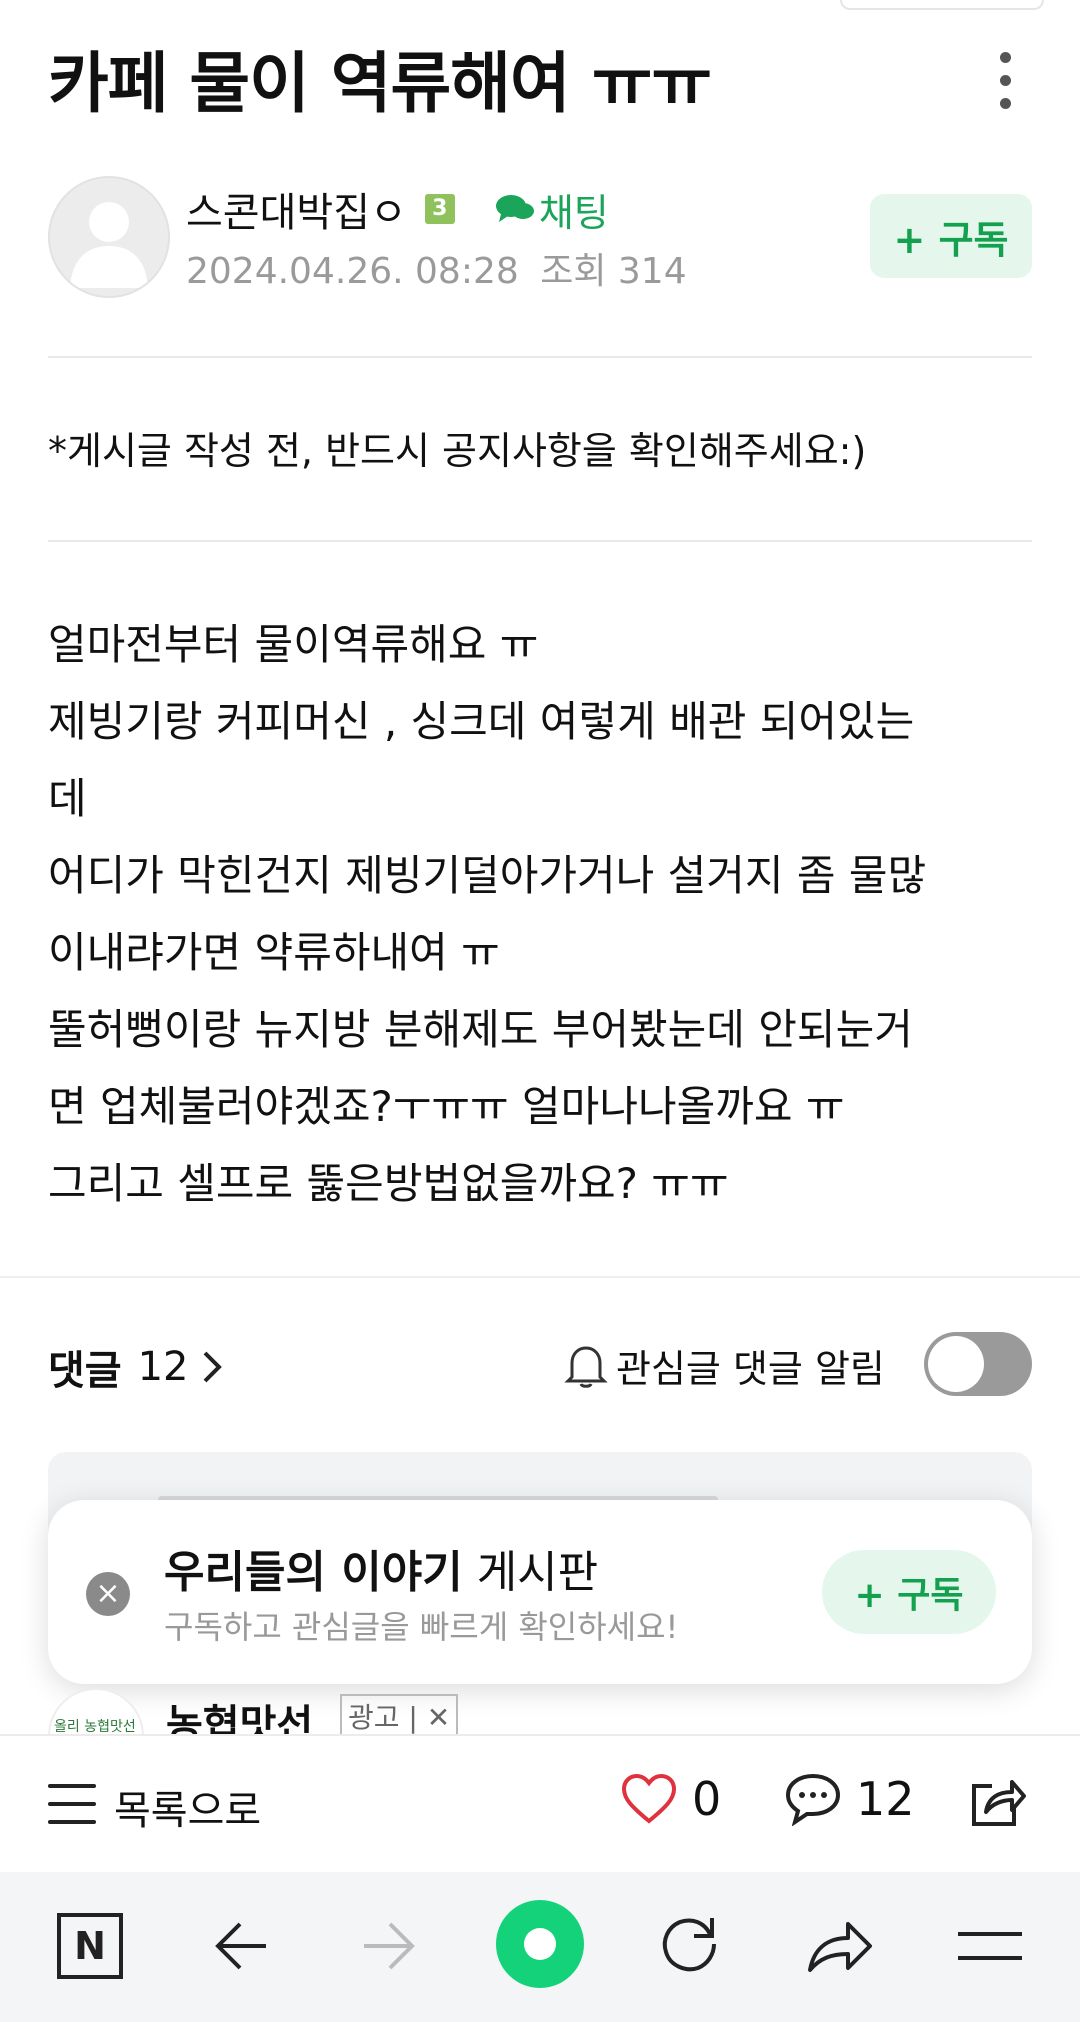 The height and width of the screenshot is (2022, 1080). I want to click on default-avatar-icon, so click(109, 245).